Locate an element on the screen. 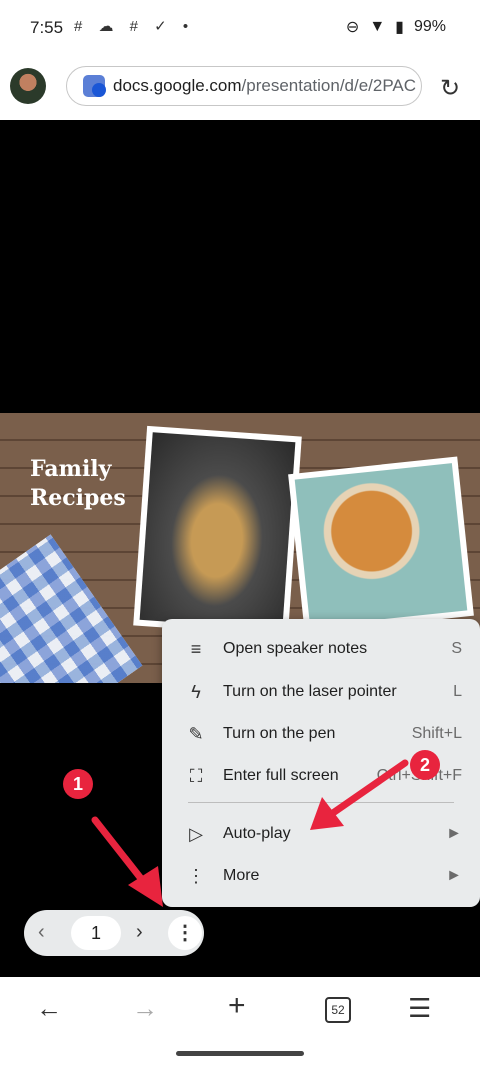 The width and height of the screenshot is (480, 1067). slide-pager: ‹ 1 › ⋮ is located at coordinates (114, 933).